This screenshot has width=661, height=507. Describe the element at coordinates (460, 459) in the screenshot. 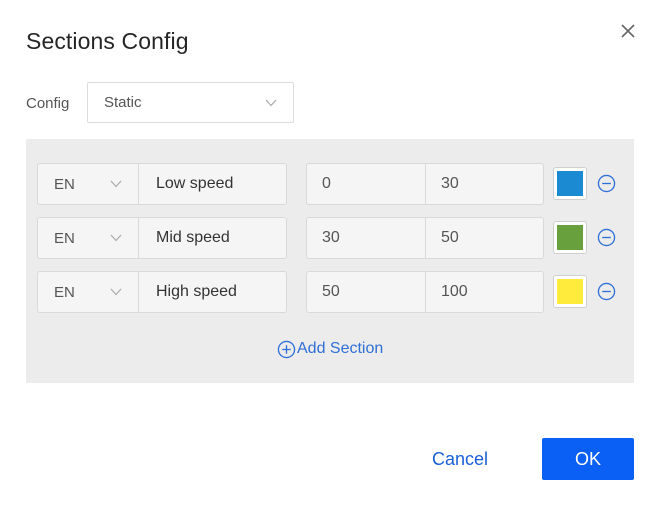

I see `cancel-button: Cancel` at that location.